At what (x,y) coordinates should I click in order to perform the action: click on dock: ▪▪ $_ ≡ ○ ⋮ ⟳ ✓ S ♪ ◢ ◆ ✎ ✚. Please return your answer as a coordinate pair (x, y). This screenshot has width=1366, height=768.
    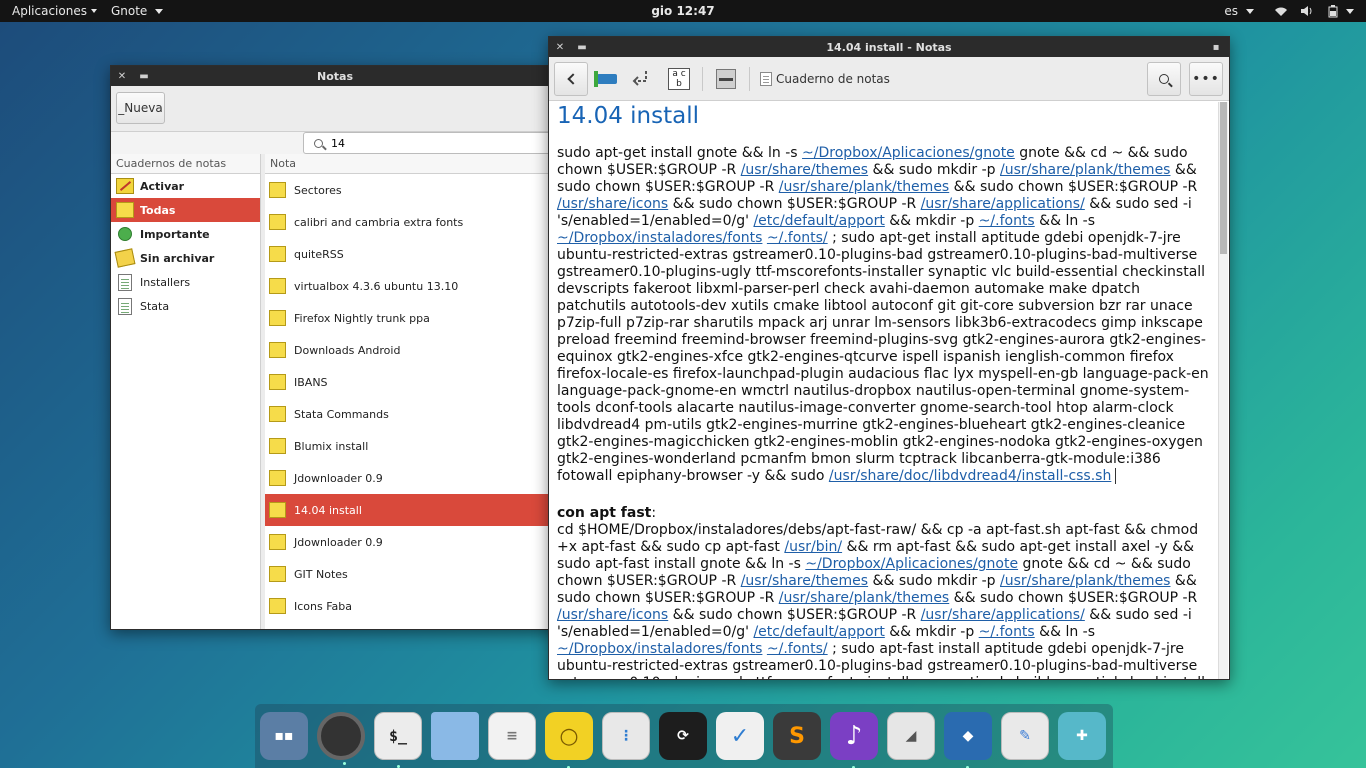
    Looking at the image, I should click on (684, 736).